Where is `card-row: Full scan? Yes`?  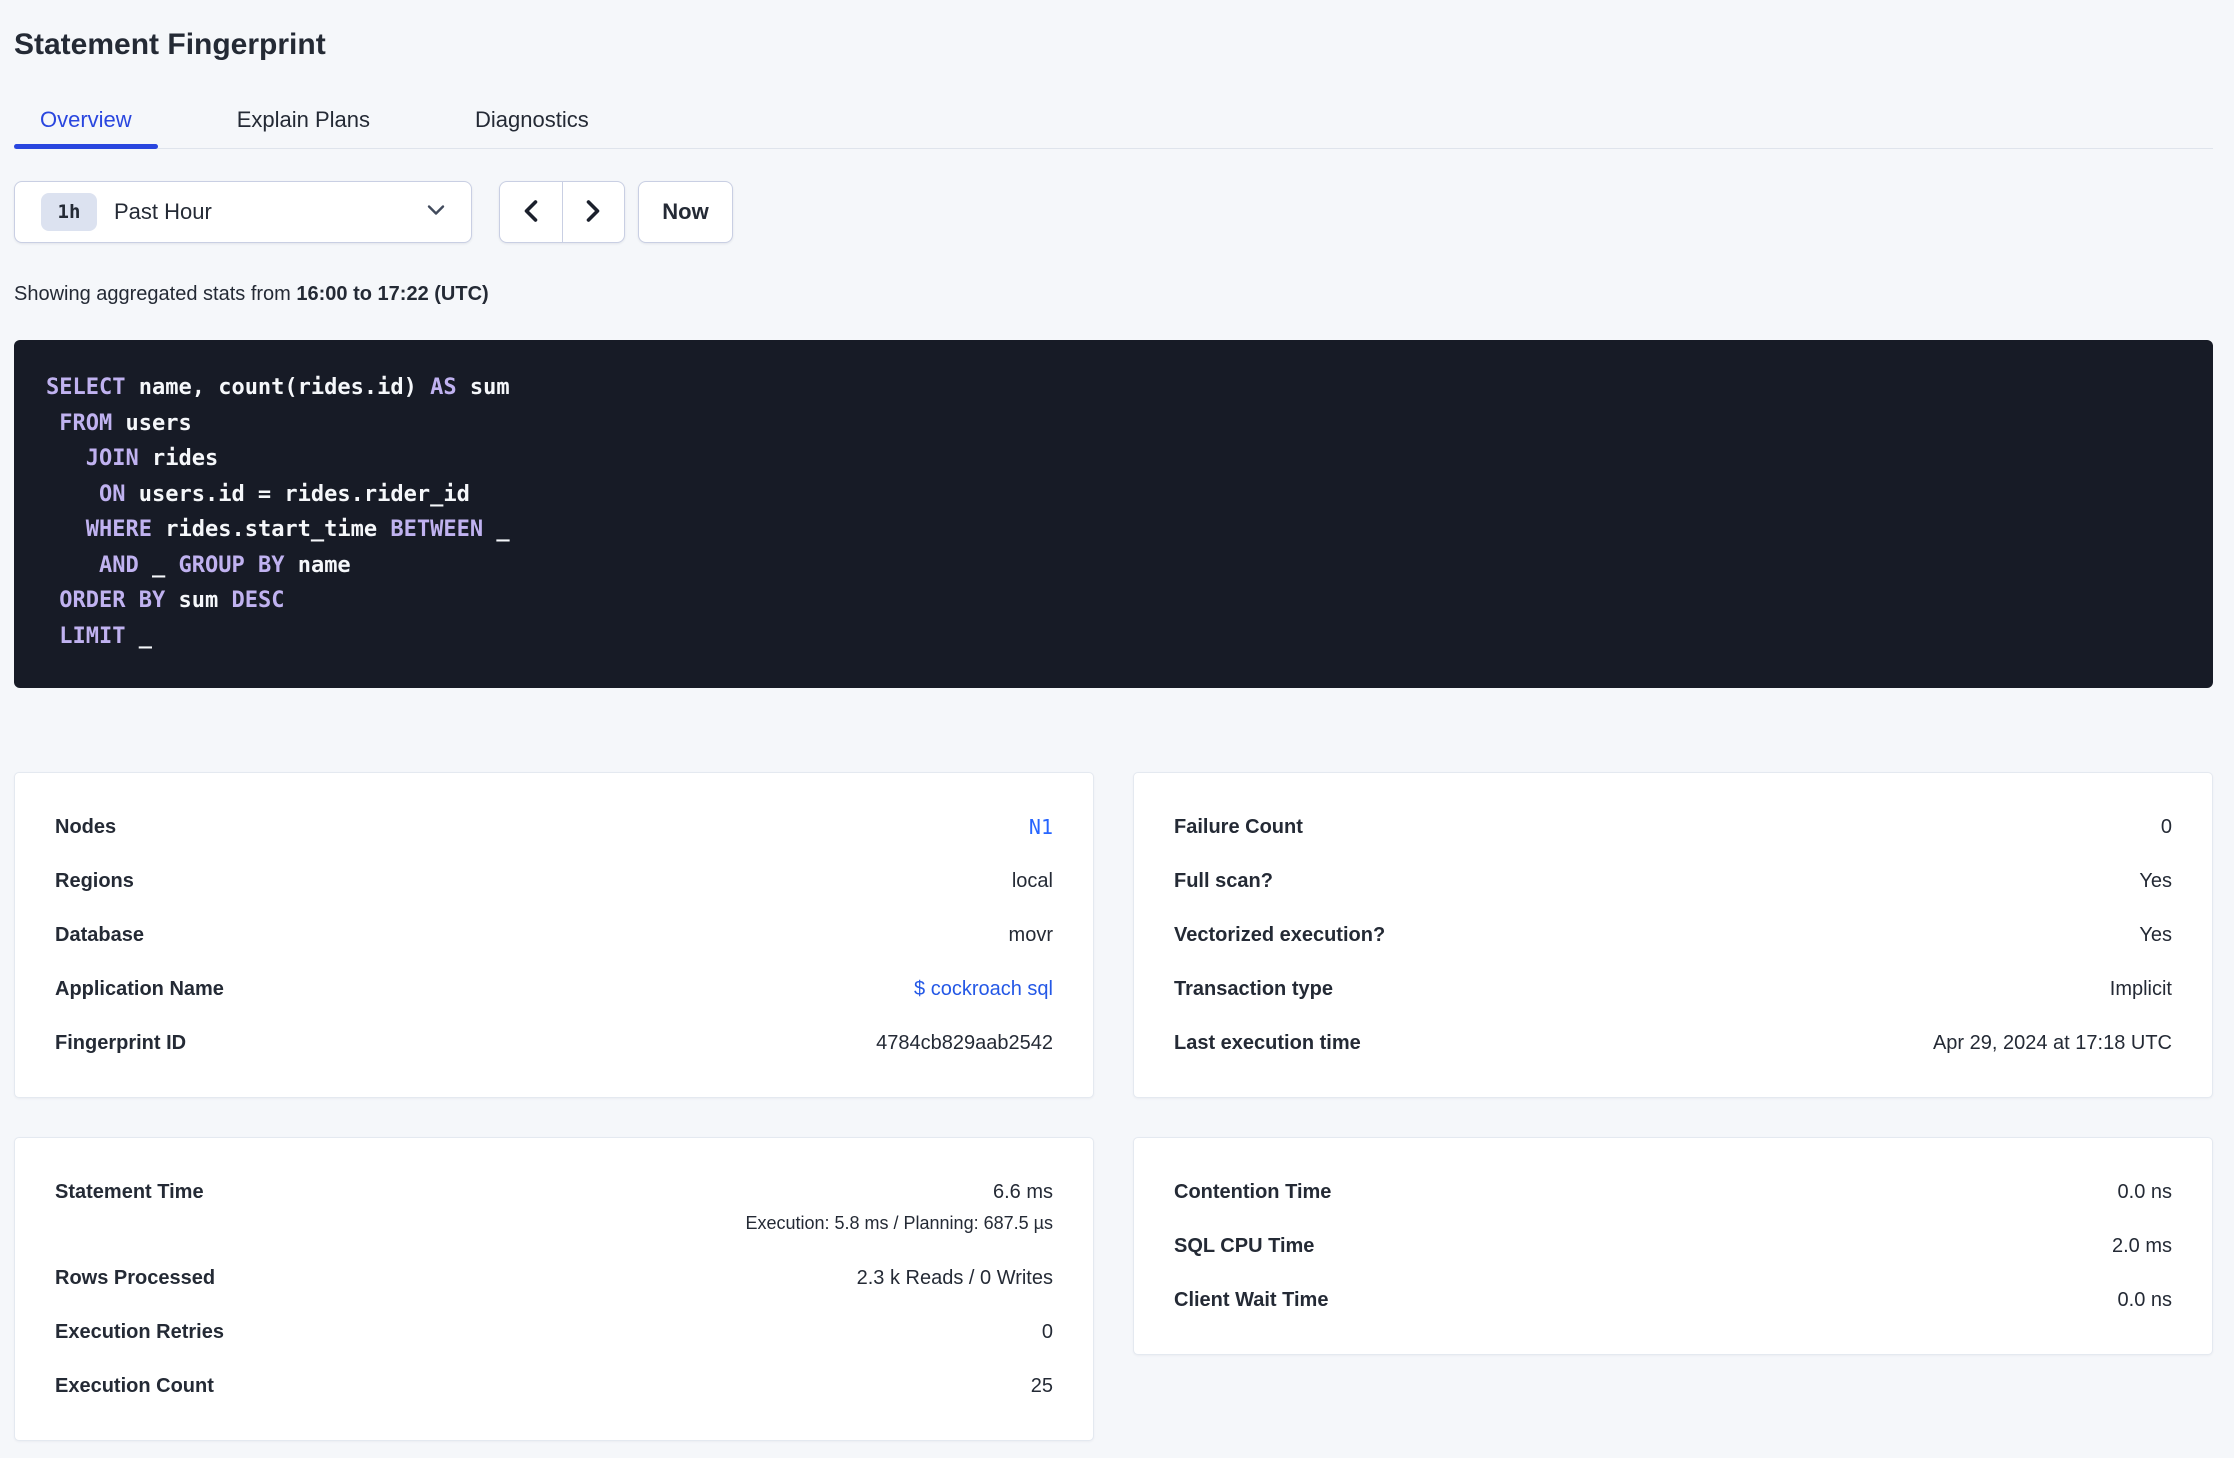
card-row: Full scan? Yes is located at coordinates (1673, 881).